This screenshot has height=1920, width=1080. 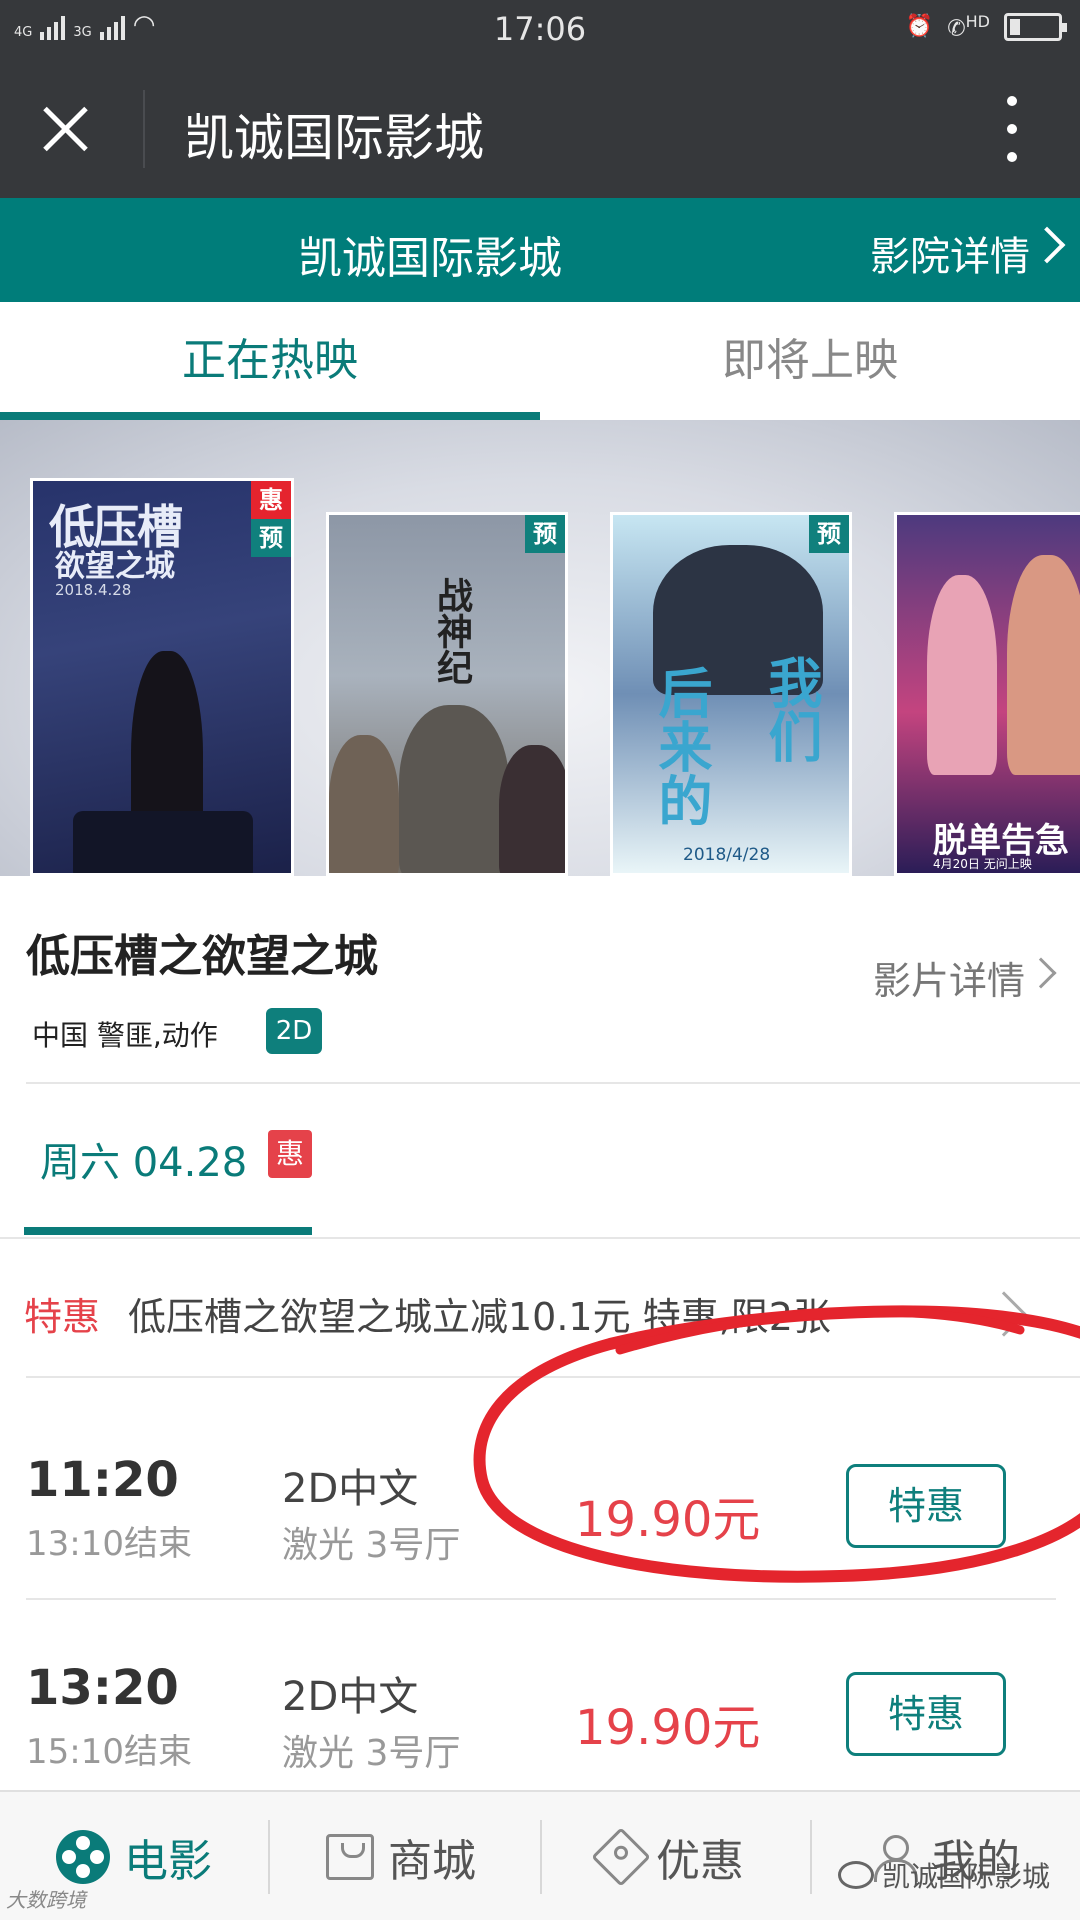 I want to click on showtime-row: 13:20 15:10结束 2D中文 激光 3号厅 19.90元 特惠, so click(x=540, y=1703).